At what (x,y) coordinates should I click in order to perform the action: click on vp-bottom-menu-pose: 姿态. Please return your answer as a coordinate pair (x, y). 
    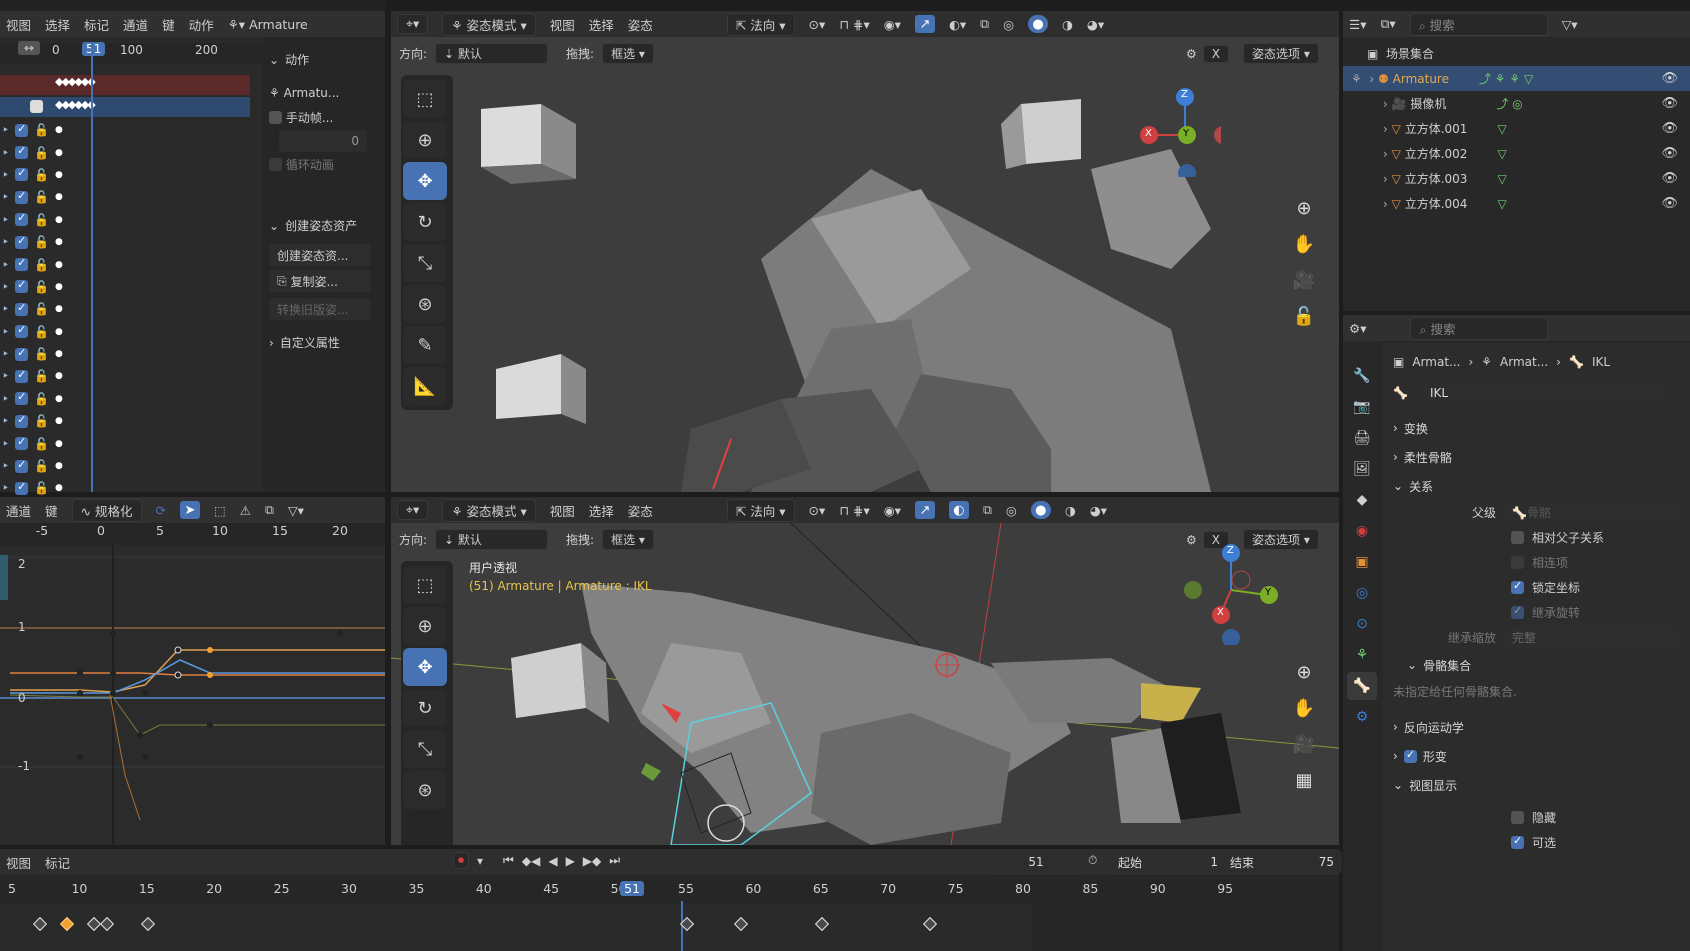
    Looking at the image, I should click on (640, 510).